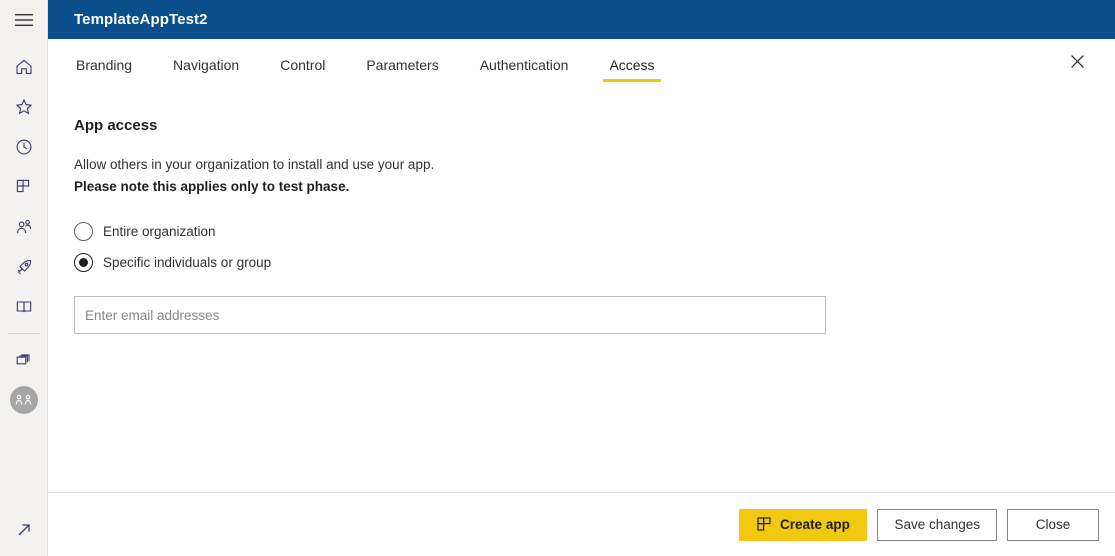 The height and width of the screenshot is (556, 1115). I want to click on tab-authentication-label: Authentication, so click(524, 65).